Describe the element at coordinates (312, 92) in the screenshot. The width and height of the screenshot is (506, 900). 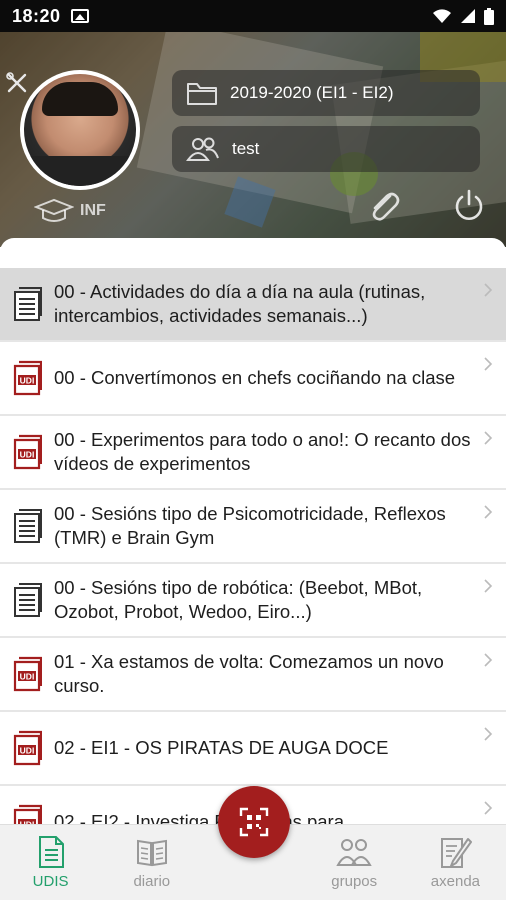
I see `school-year-label: 2019-2020 (EI1 - EI2)` at that location.